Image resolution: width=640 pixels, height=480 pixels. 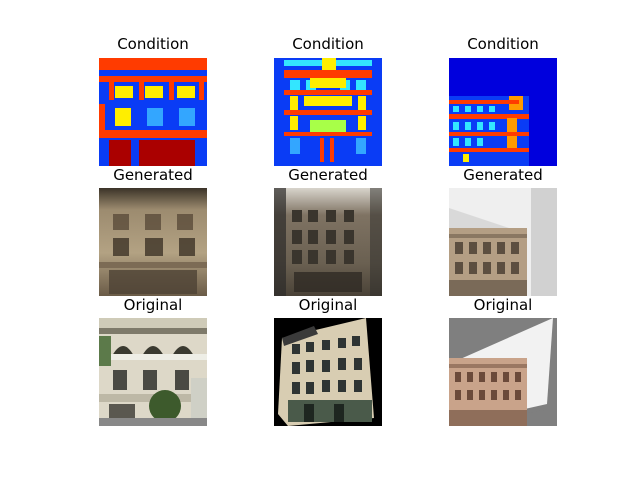 I want to click on title-original-3: Original, so click(x=503, y=305).